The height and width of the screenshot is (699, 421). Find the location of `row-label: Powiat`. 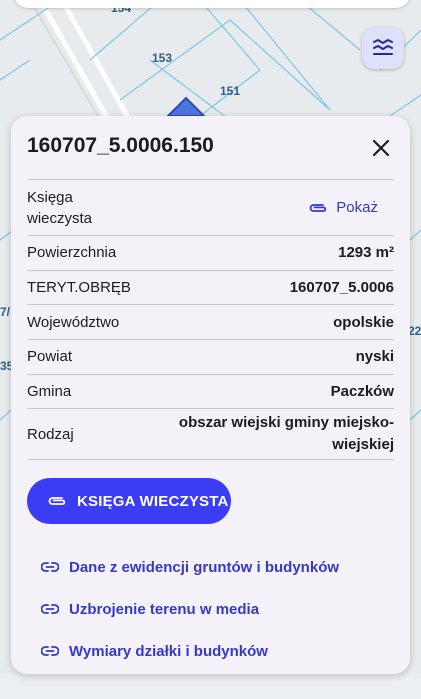

row-label: Powiat is located at coordinates (50, 357).